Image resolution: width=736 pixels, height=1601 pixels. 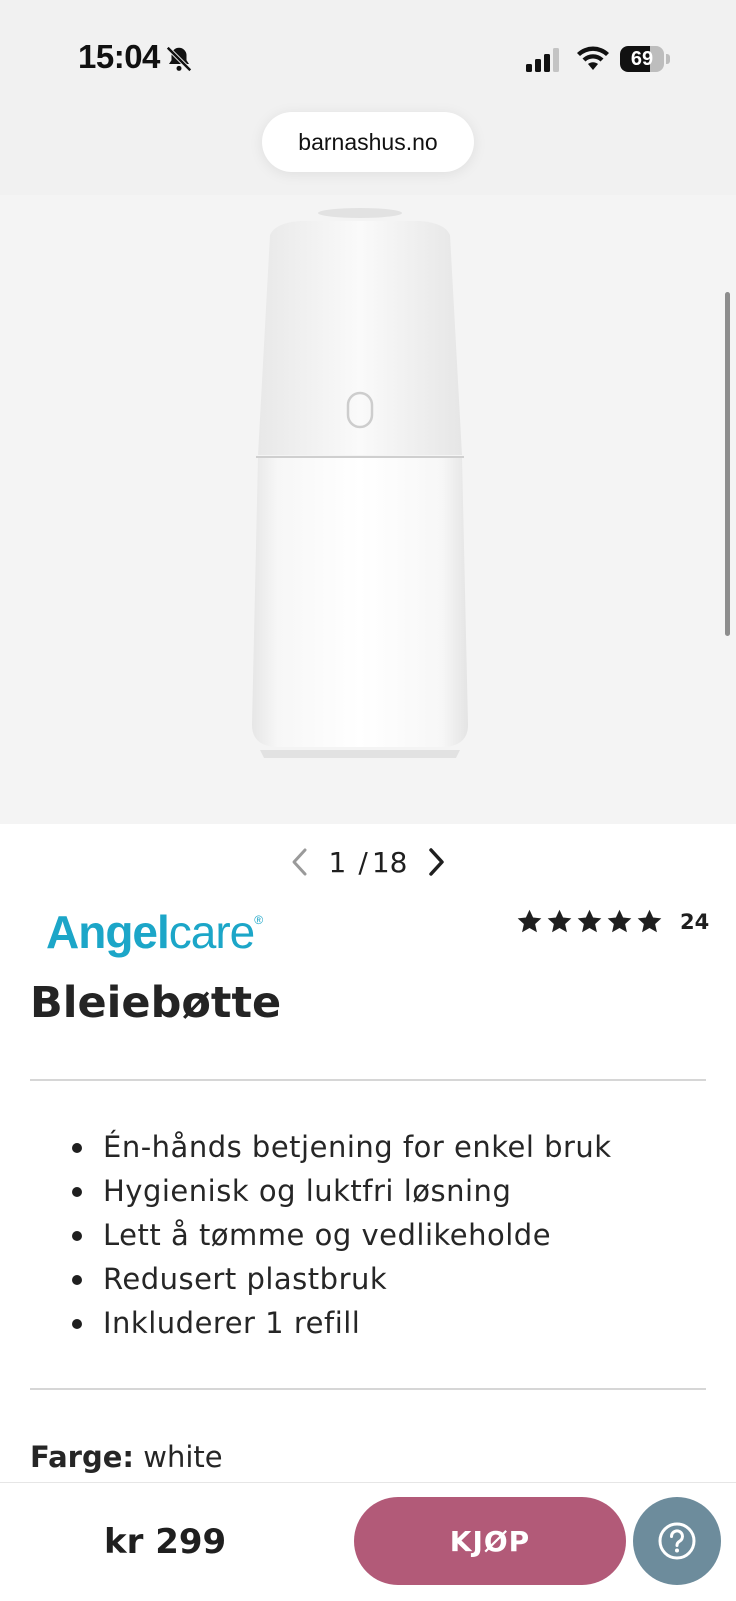 What do you see at coordinates (119, 56) in the screenshot?
I see `status-time: 15:04` at bounding box center [119, 56].